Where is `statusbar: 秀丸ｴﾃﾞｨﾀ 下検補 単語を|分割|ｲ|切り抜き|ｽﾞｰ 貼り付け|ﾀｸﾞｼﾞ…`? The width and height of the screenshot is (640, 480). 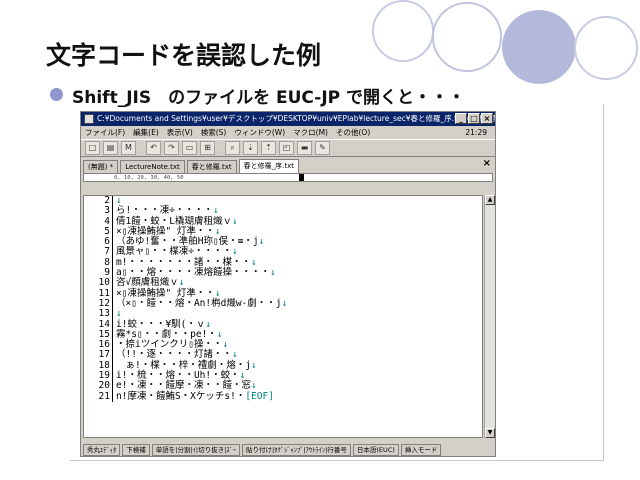 statusbar: 秀丸ｴﾃﾞｨﾀ 下検補 単語を|分割|ｲ|切り抜き|ｽﾞｰ 貼り付け|ﾀｸﾞｼﾞ… is located at coordinates (288, 450).